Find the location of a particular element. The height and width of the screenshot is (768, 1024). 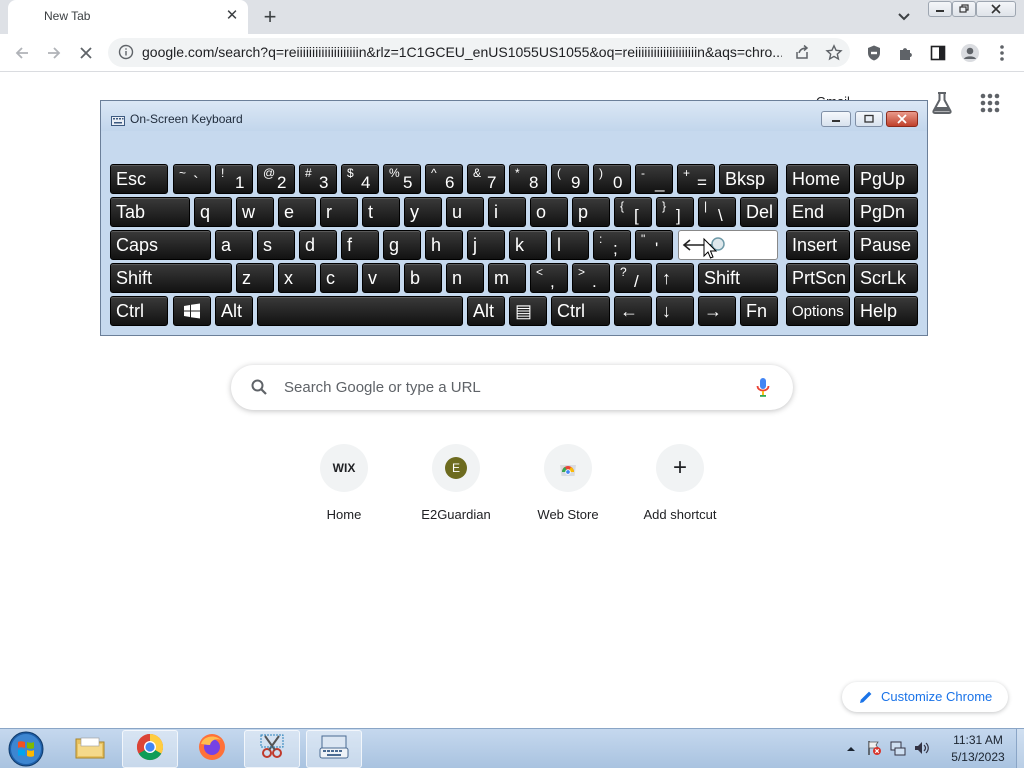

key-tab: Tab is located at coordinates (150, 212).